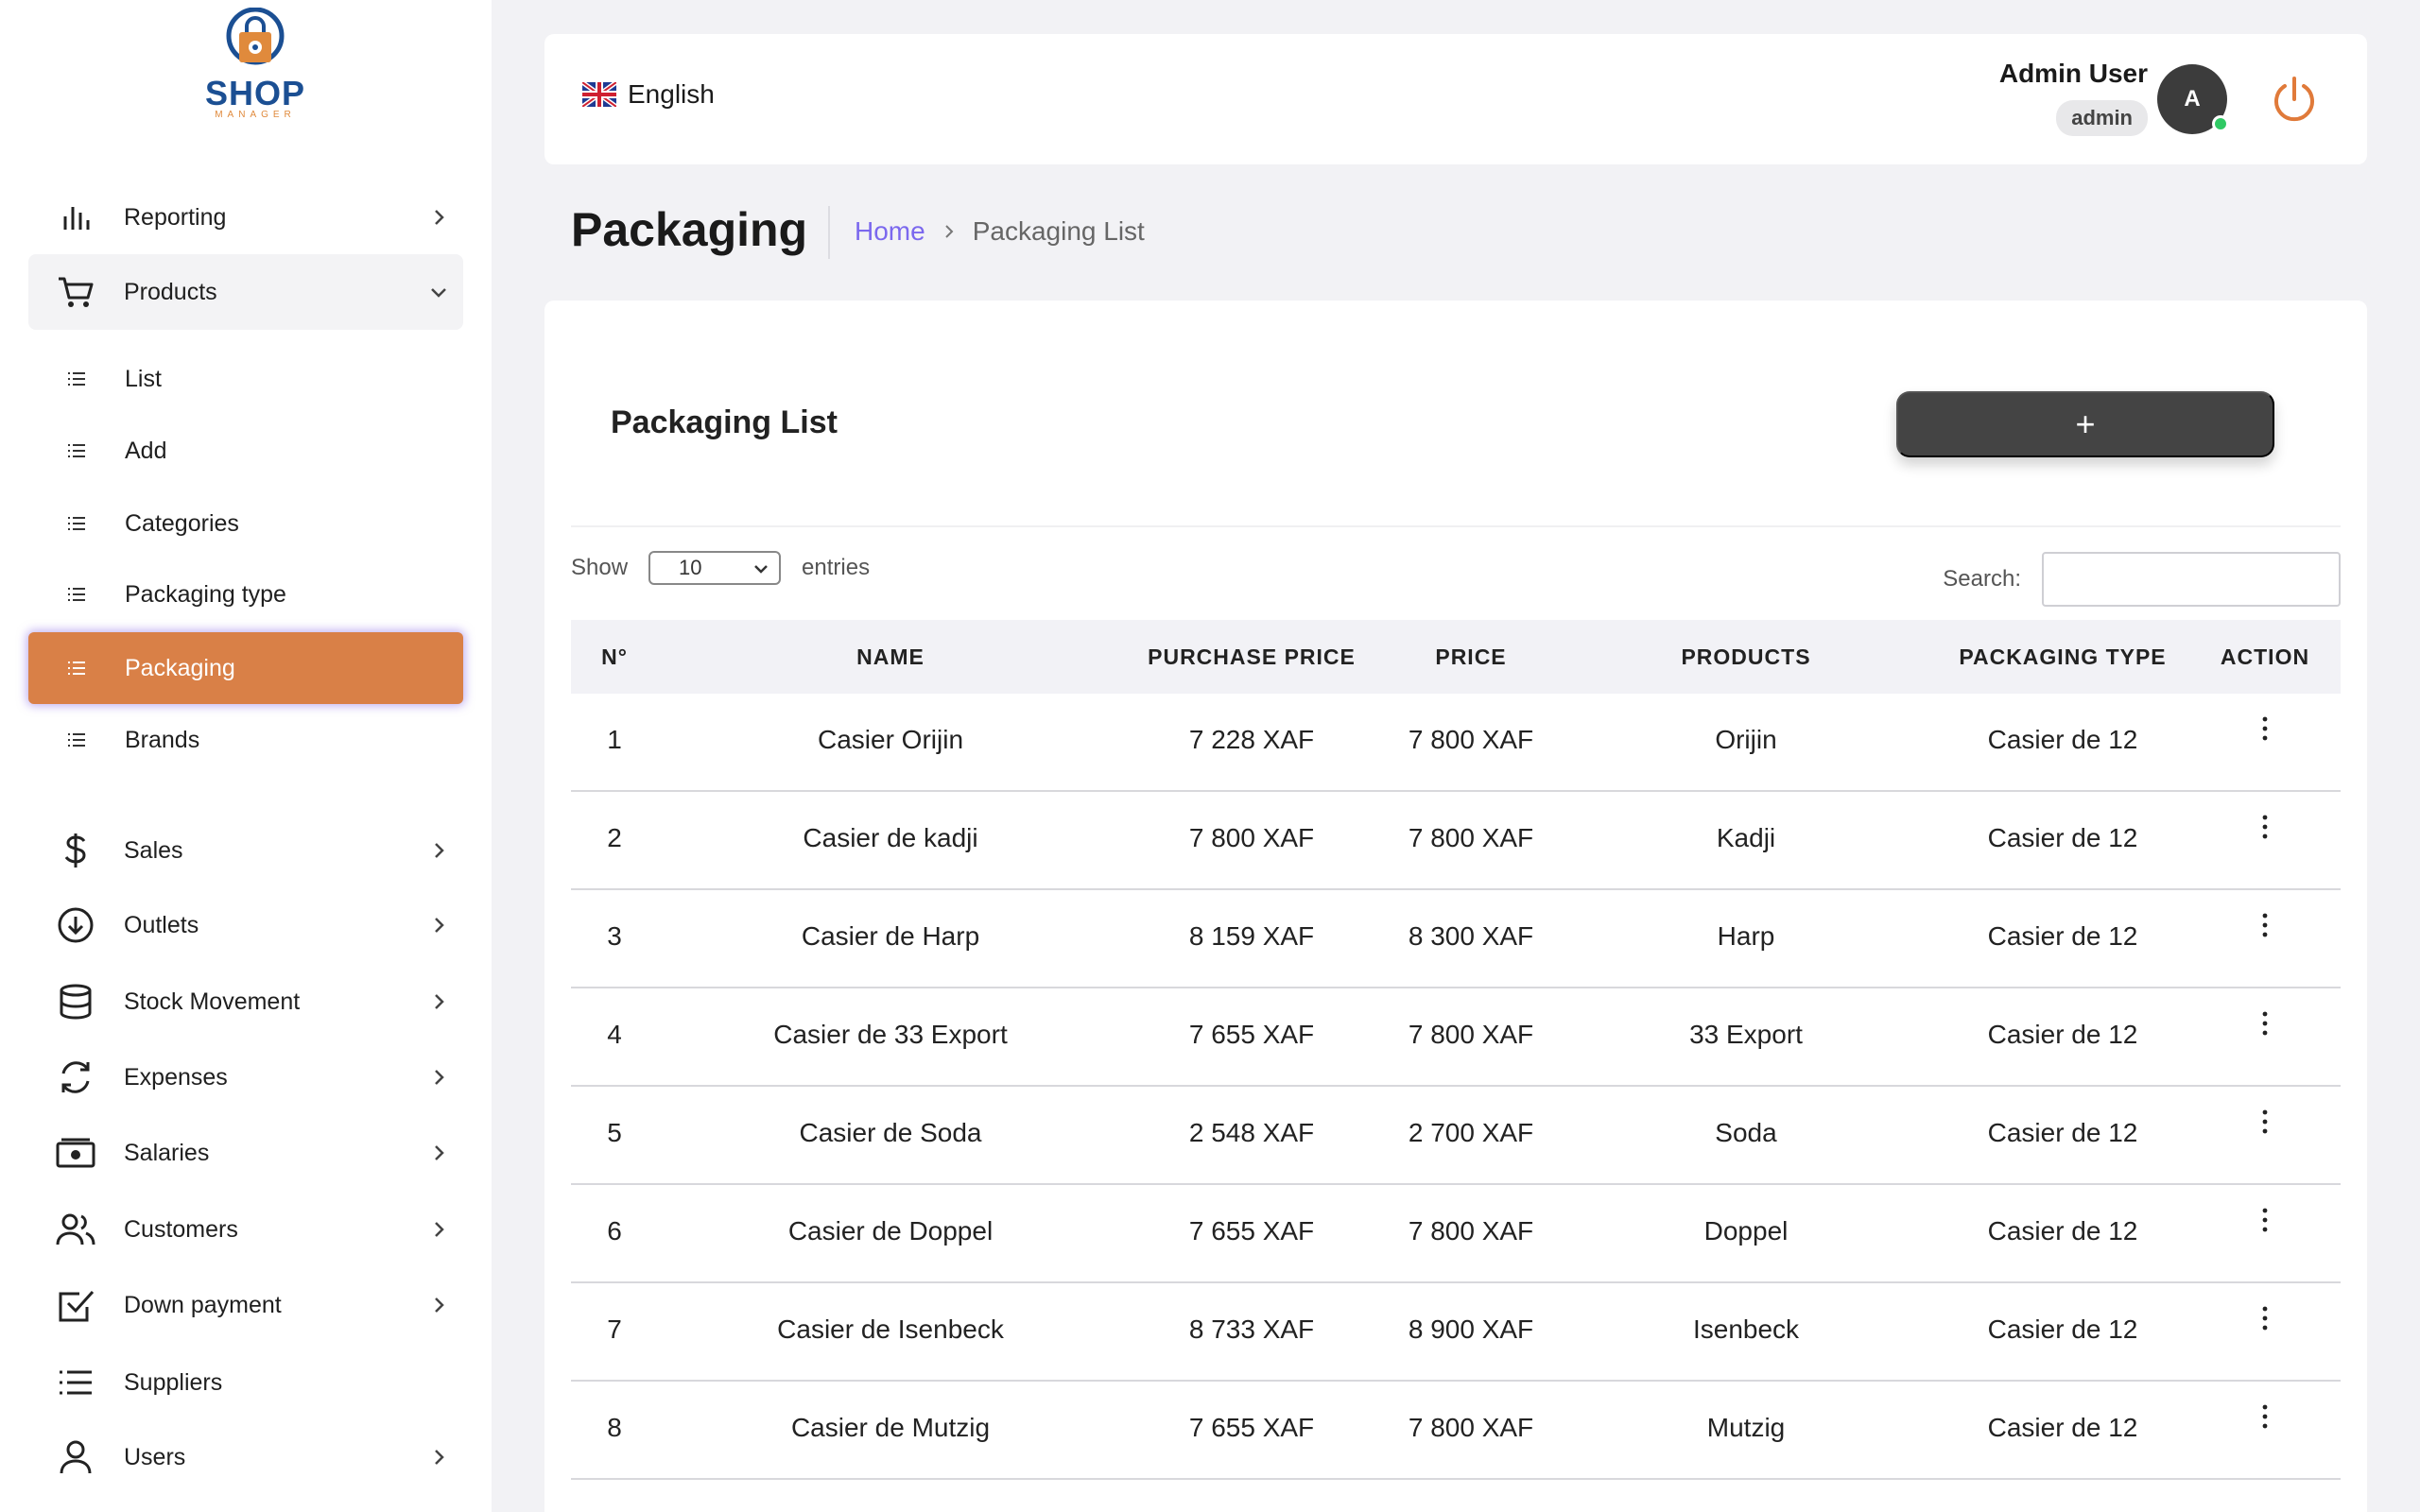 The width and height of the screenshot is (2420, 1512). I want to click on breadcrumb-home-link: Home, so click(890, 231).